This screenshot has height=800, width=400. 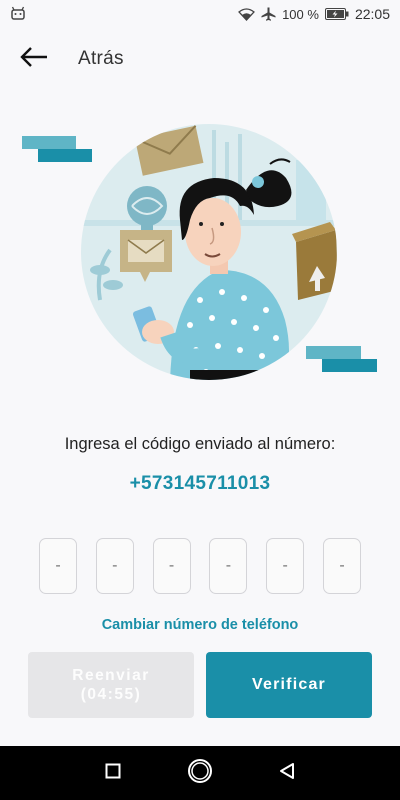 I want to click on home-button, so click(x=200, y=773).